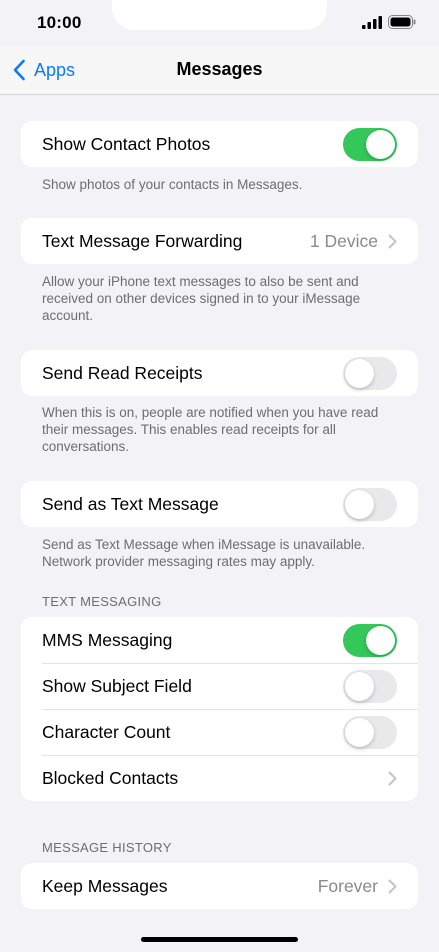  What do you see at coordinates (343, 240) in the screenshot?
I see `text-message-forwarding-value: 1 Device` at bounding box center [343, 240].